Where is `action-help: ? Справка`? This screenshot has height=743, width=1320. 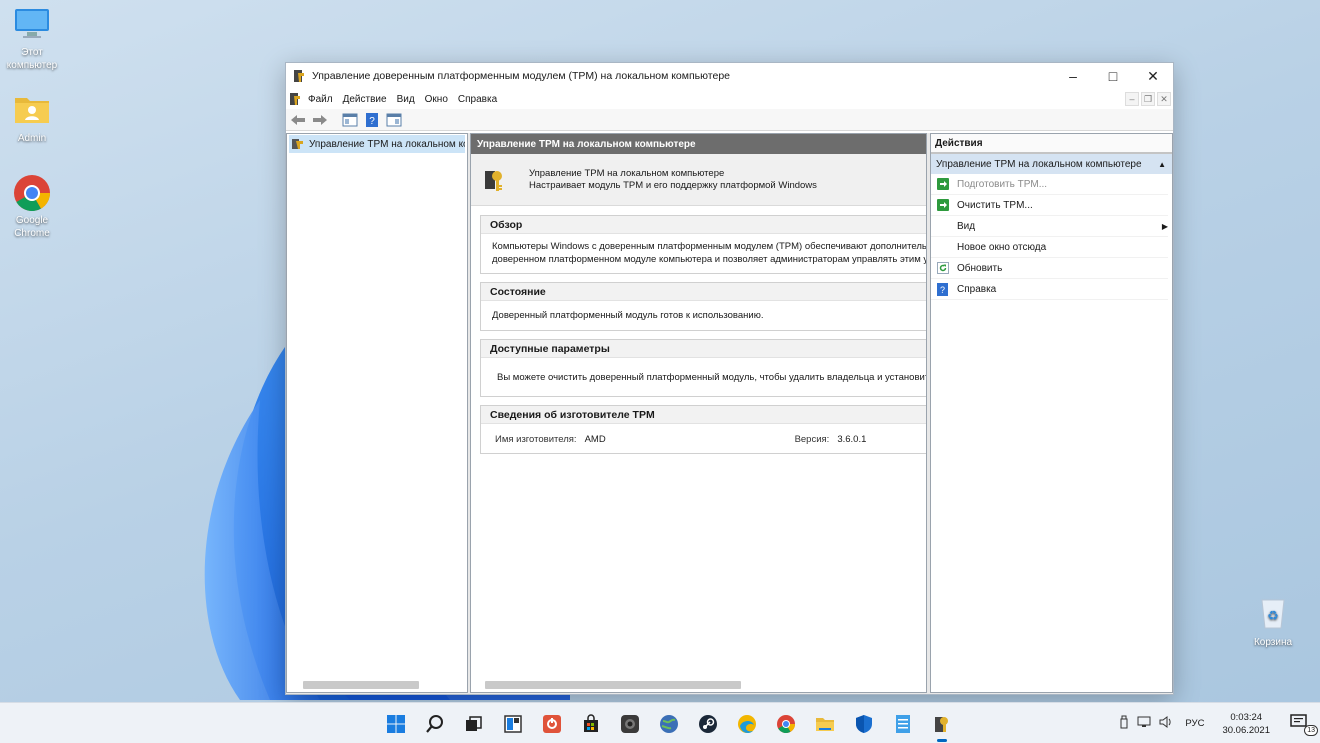
action-help: ? Справка is located at coordinates (1049, 289).